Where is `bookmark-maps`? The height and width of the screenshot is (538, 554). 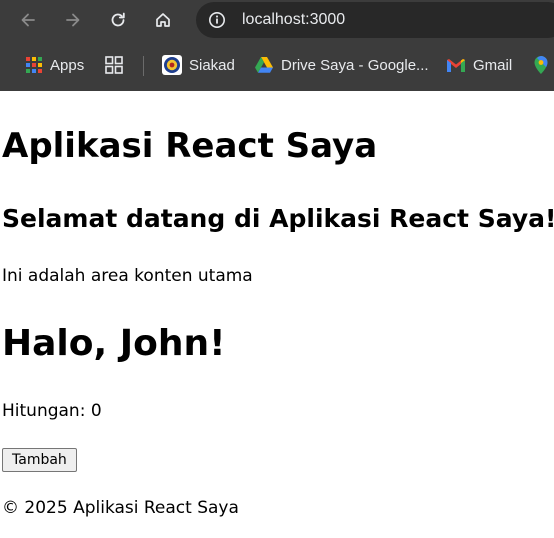
bookmark-maps is located at coordinates (543, 65).